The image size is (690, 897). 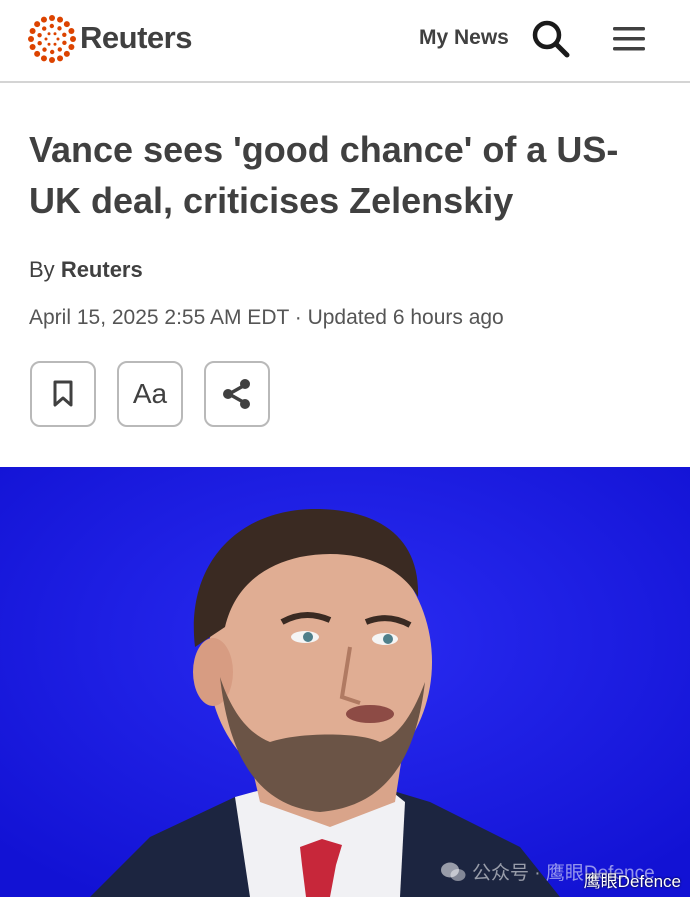 What do you see at coordinates (52, 39) in the screenshot?
I see `reuters-logo-icon` at bounding box center [52, 39].